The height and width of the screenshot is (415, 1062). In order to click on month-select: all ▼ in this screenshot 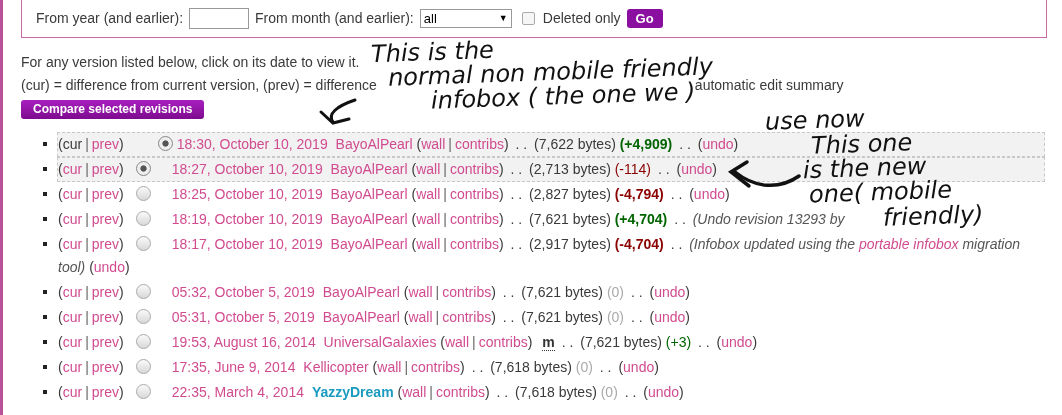, I will do `click(465, 18)`.